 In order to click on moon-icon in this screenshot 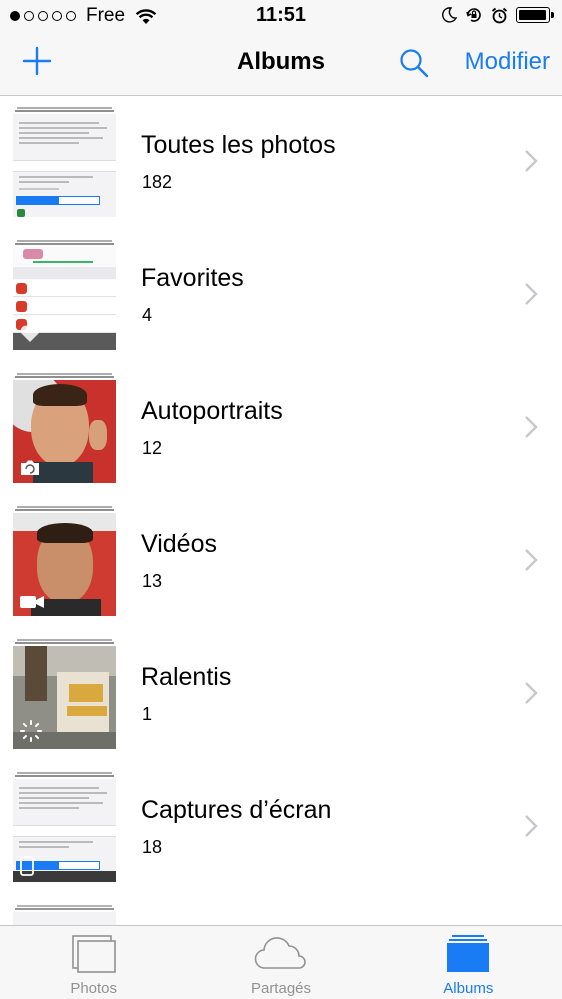, I will do `click(449, 15)`.